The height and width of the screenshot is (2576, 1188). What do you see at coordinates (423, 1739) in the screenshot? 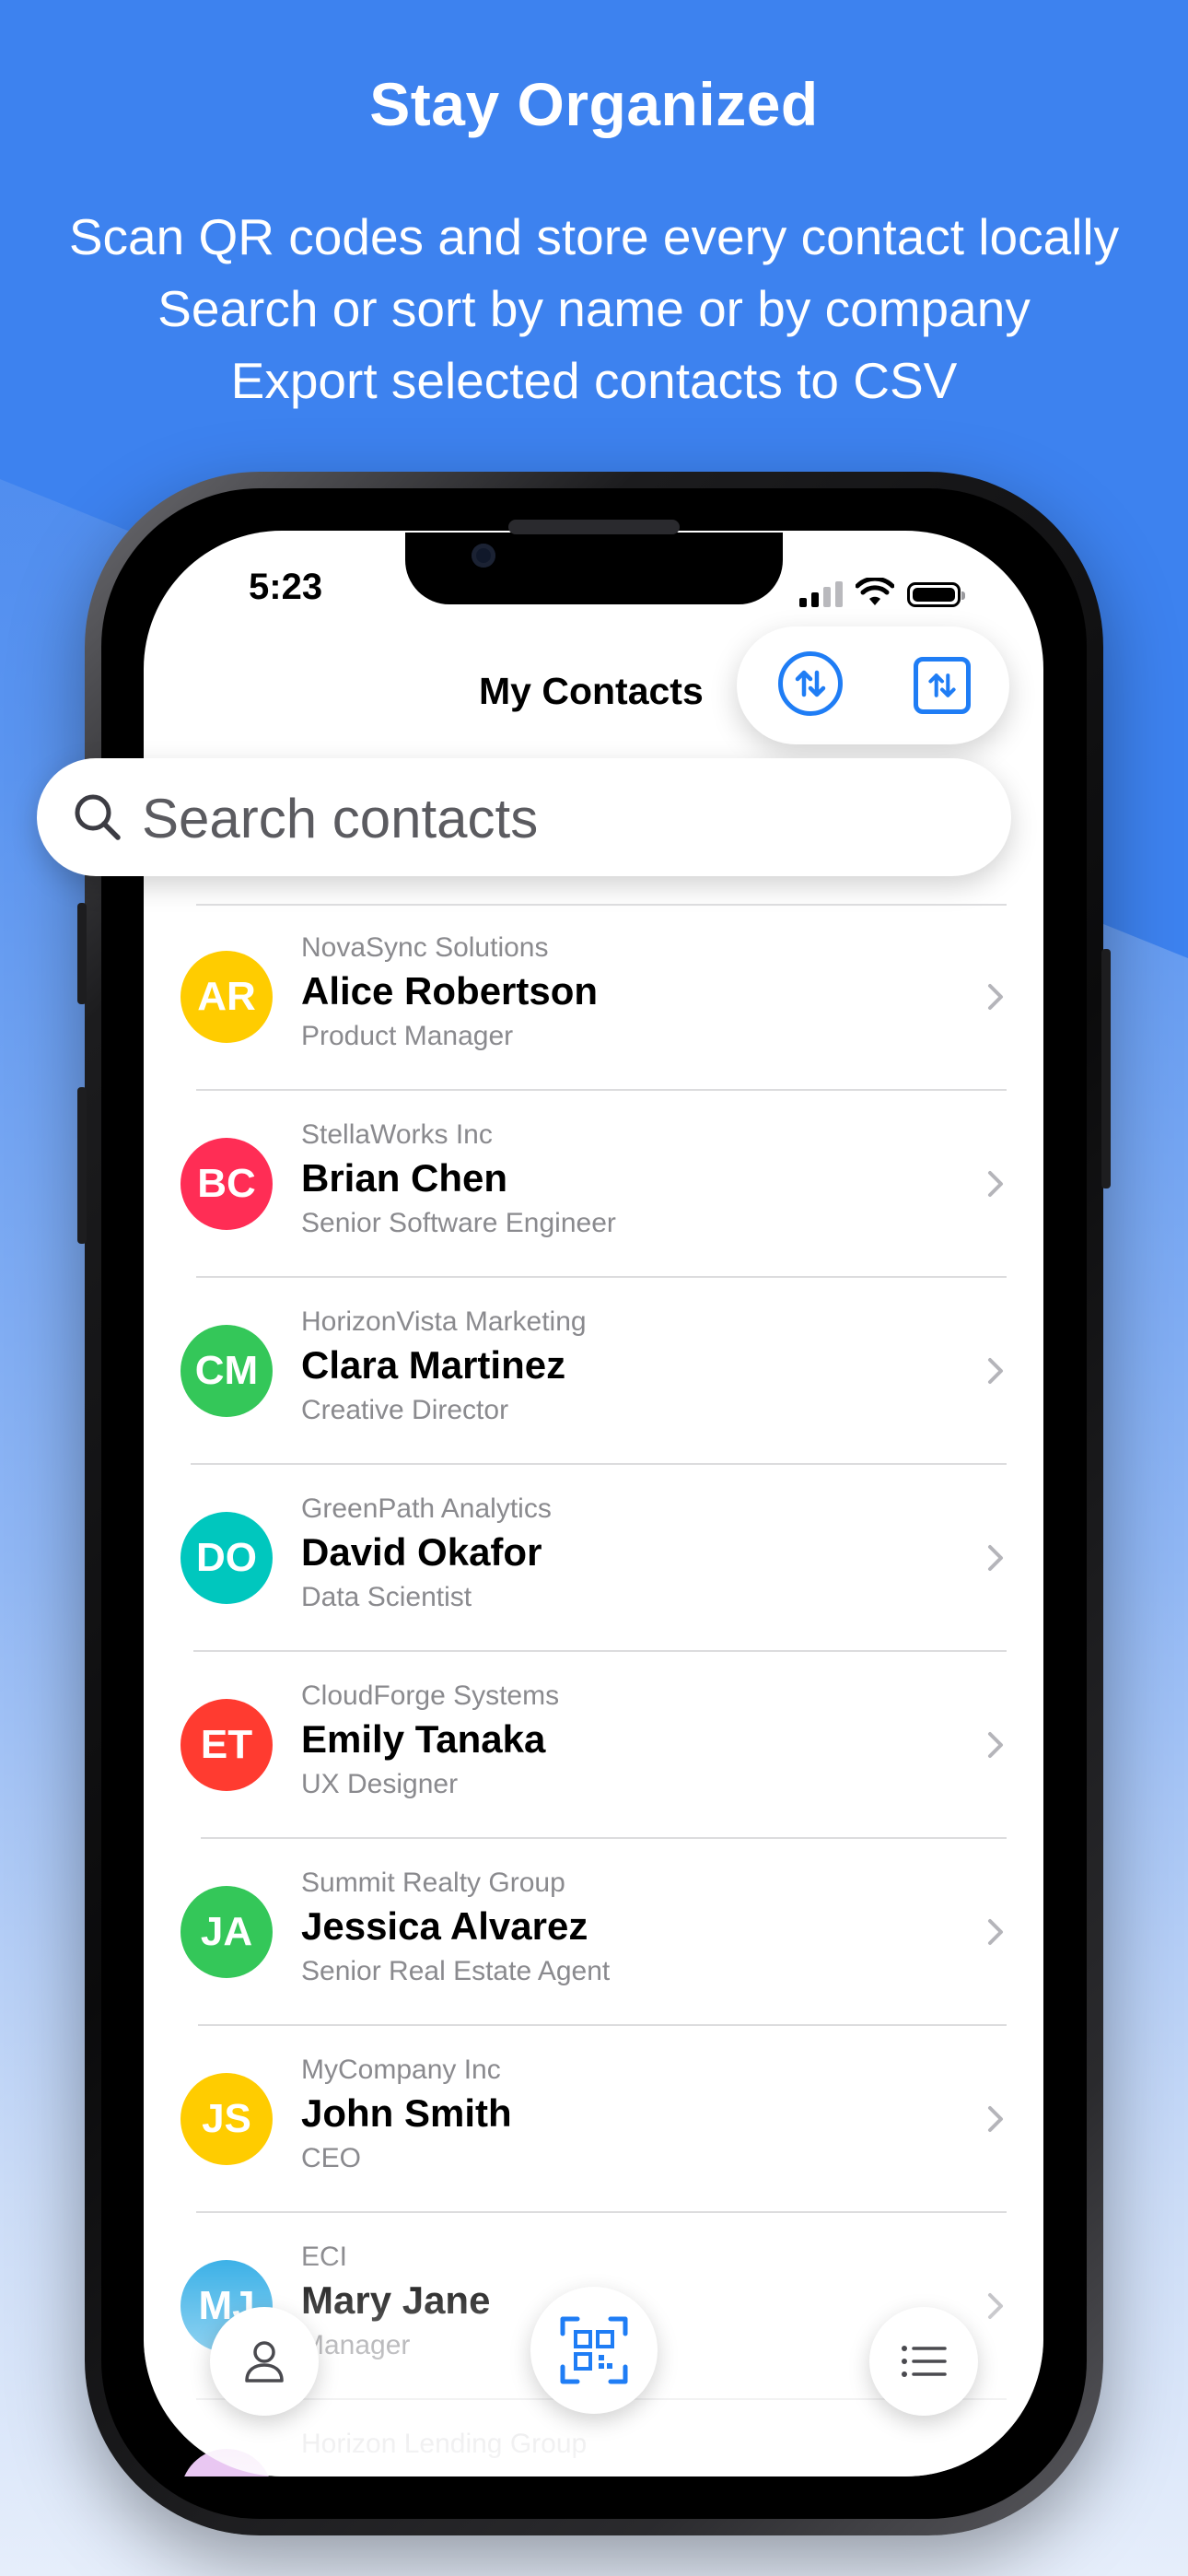
I see `contact-name: Emily Tanaka` at bounding box center [423, 1739].